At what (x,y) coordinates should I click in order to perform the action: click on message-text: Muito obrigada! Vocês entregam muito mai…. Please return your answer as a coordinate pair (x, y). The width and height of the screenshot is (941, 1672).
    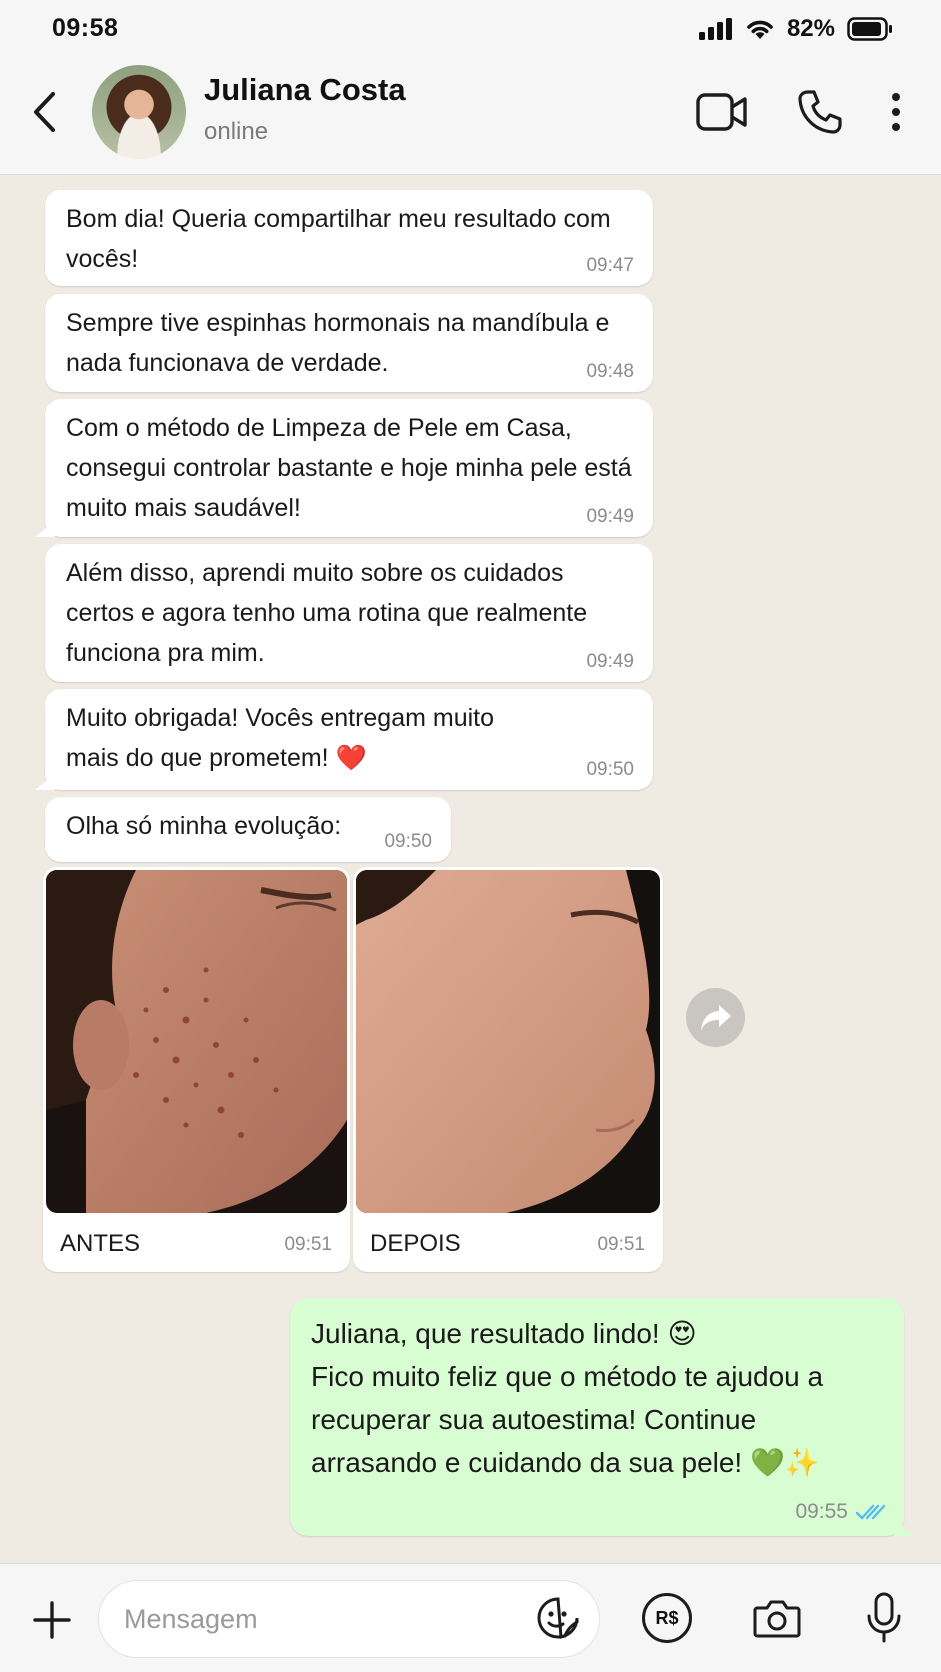
    Looking at the image, I should click on (280, 738).